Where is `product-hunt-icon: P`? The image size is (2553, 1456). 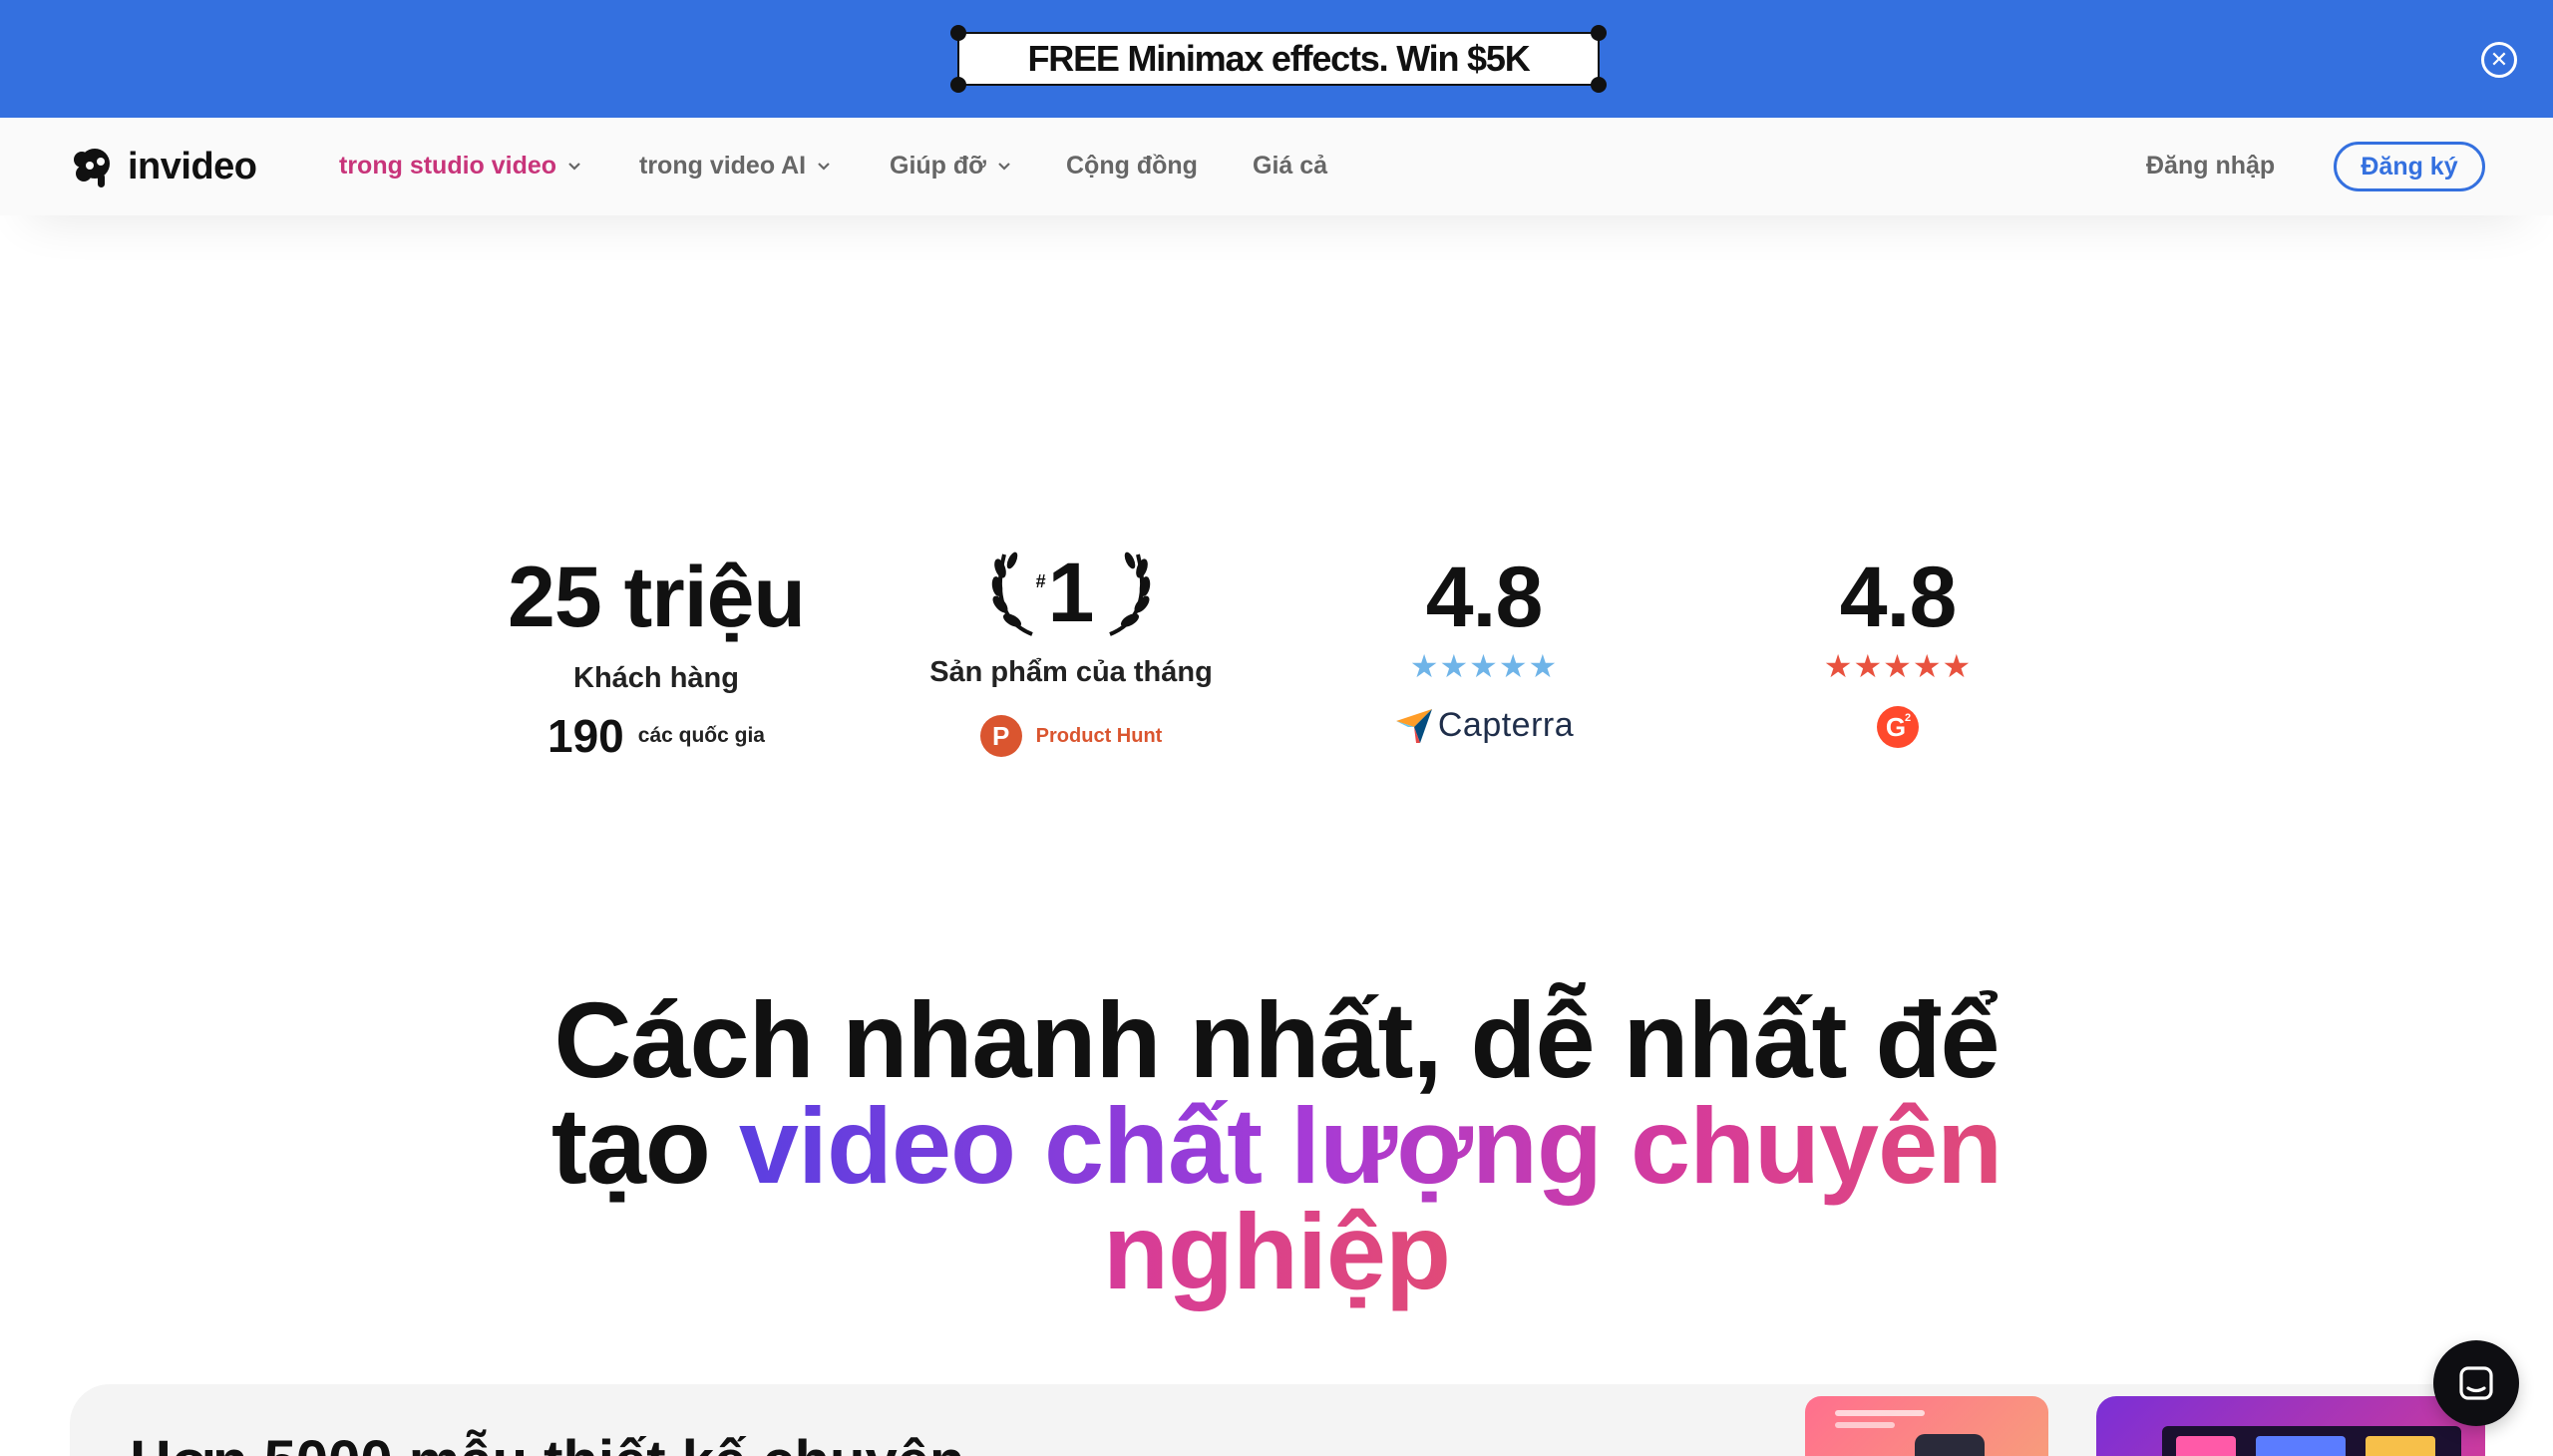 product-hunt-icon: P is located at coordinates (1001, 736).